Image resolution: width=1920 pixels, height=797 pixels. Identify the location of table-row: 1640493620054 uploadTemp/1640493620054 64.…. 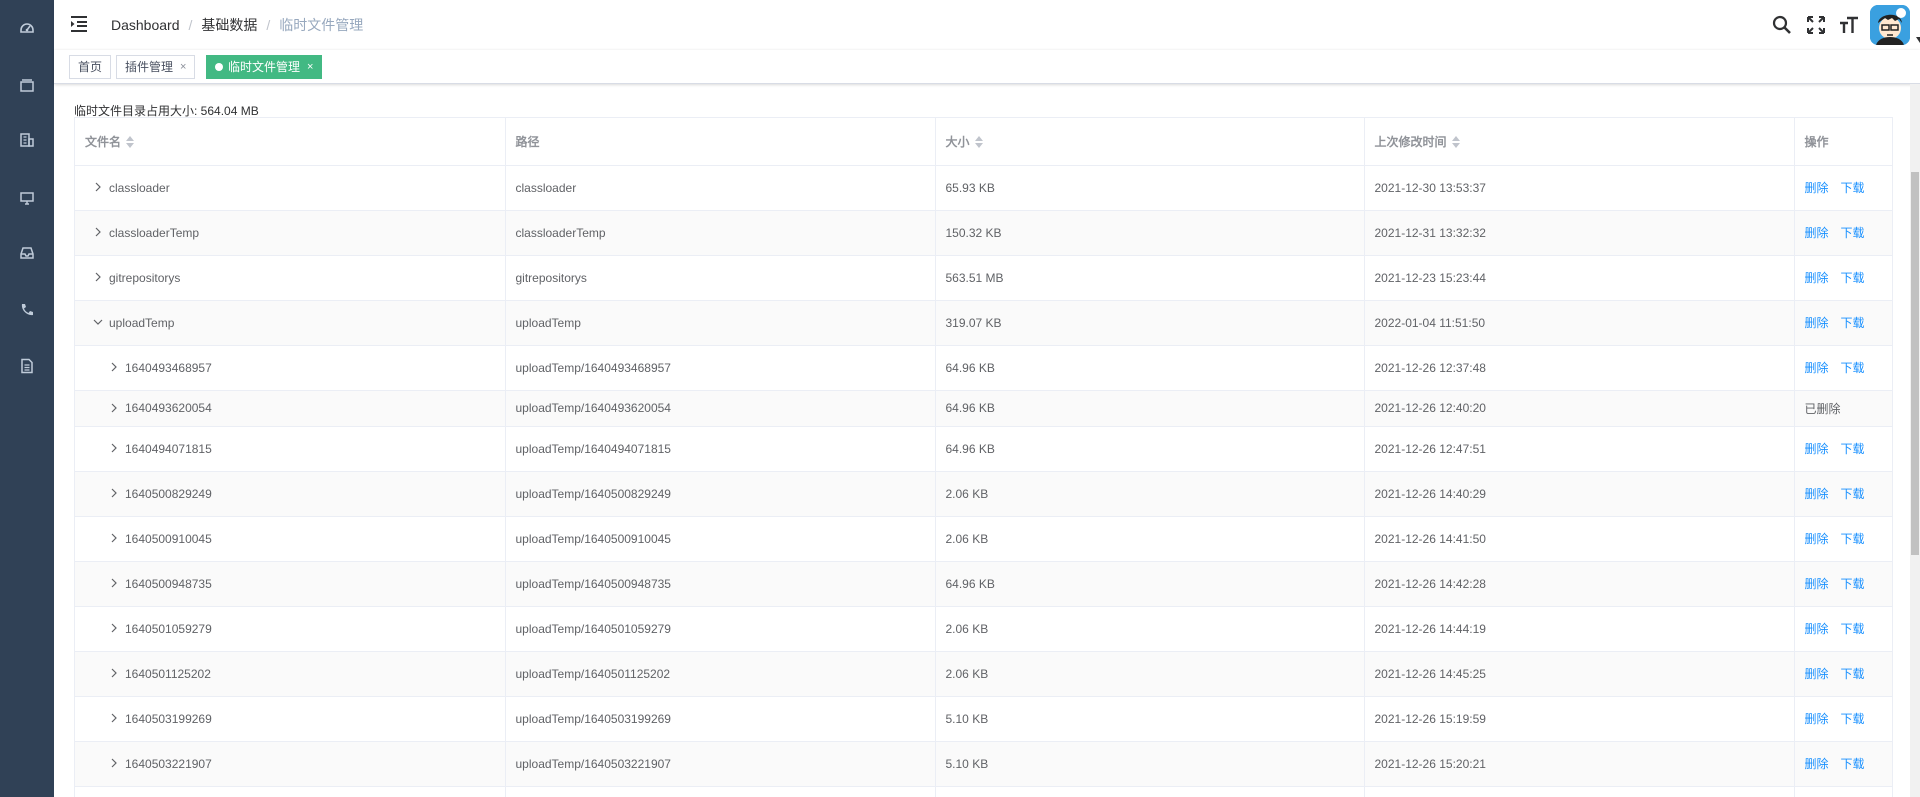
(983, 408).